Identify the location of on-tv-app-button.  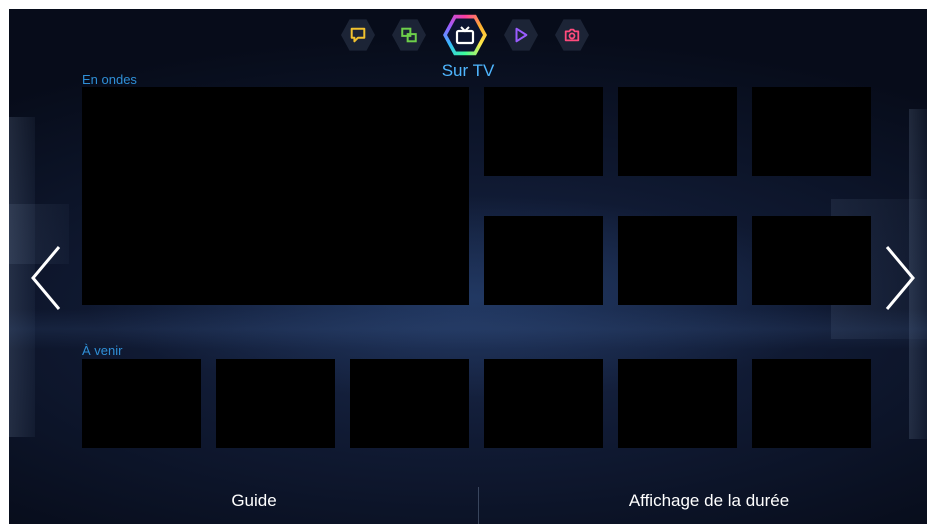
(465, 35).